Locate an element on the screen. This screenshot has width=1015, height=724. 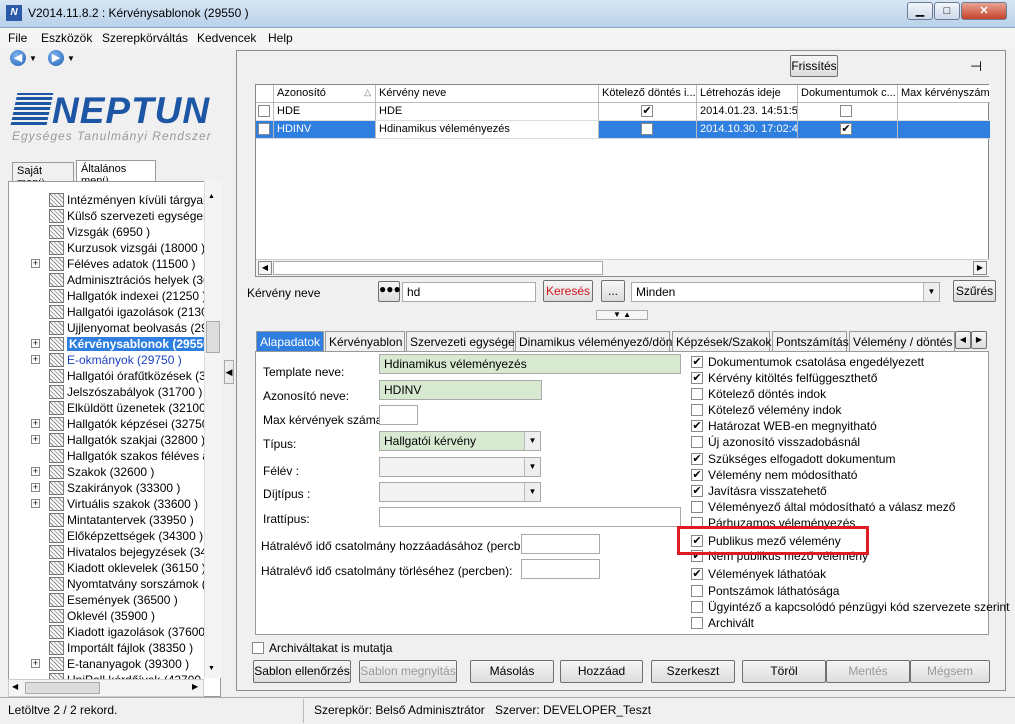
add-button: Hozzáad is located at coordinates (601, 671).